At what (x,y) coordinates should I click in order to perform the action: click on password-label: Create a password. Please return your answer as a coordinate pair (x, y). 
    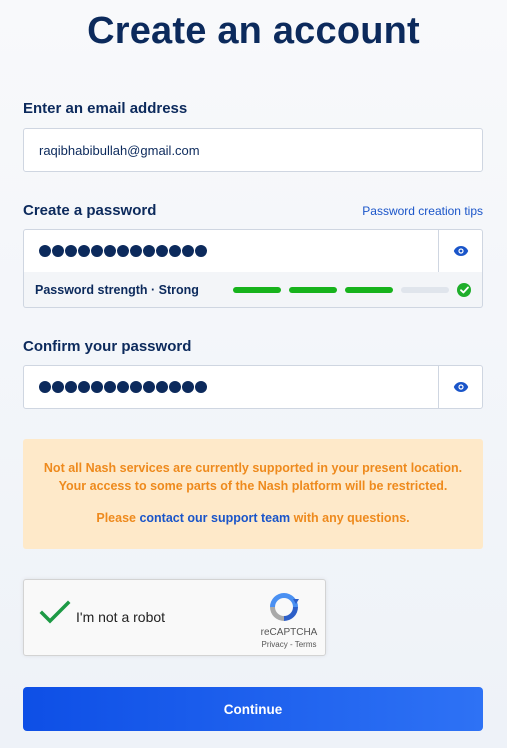
    Looking at the image, I should click on (90, 210).